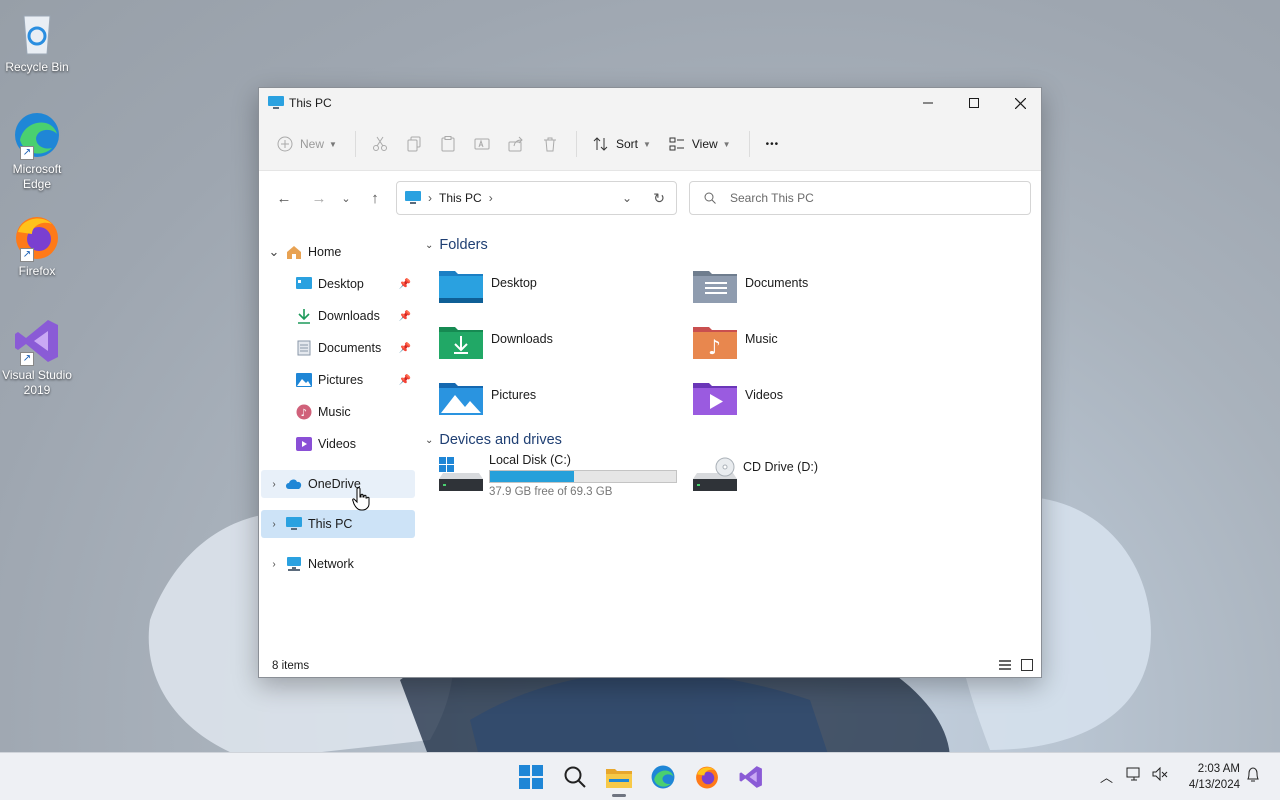  What do you see at coordinates (764, 395) in the screenshot?
I see `folder-label: Videos` at bounding box center [764, 395].